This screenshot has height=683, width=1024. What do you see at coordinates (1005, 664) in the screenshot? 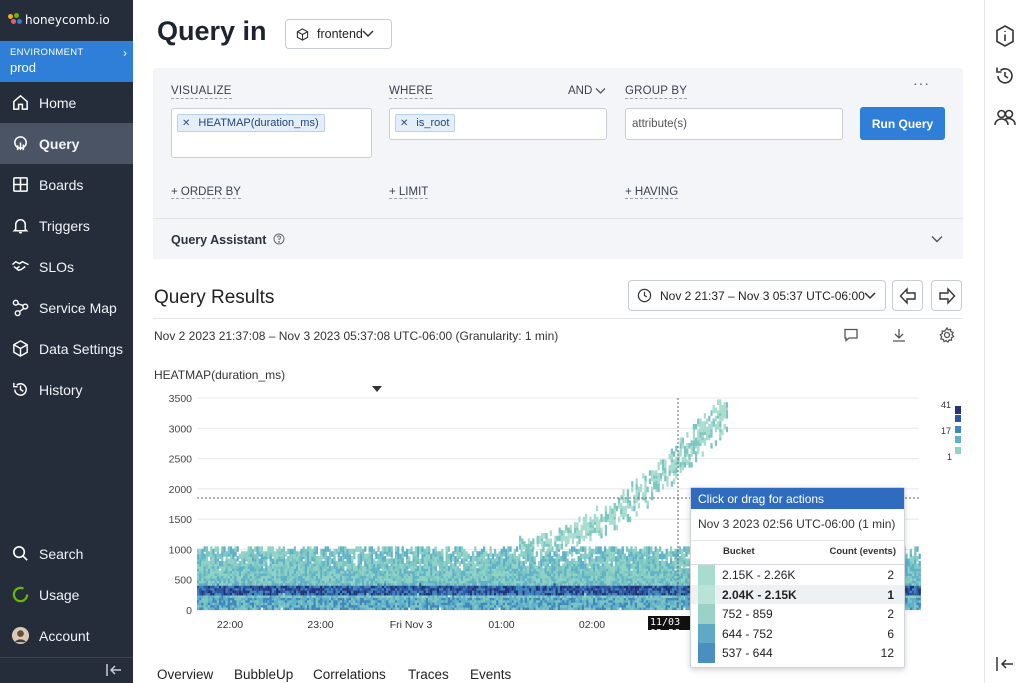
I see `collapse-rail-icon` at bounding box center [1005, 664].